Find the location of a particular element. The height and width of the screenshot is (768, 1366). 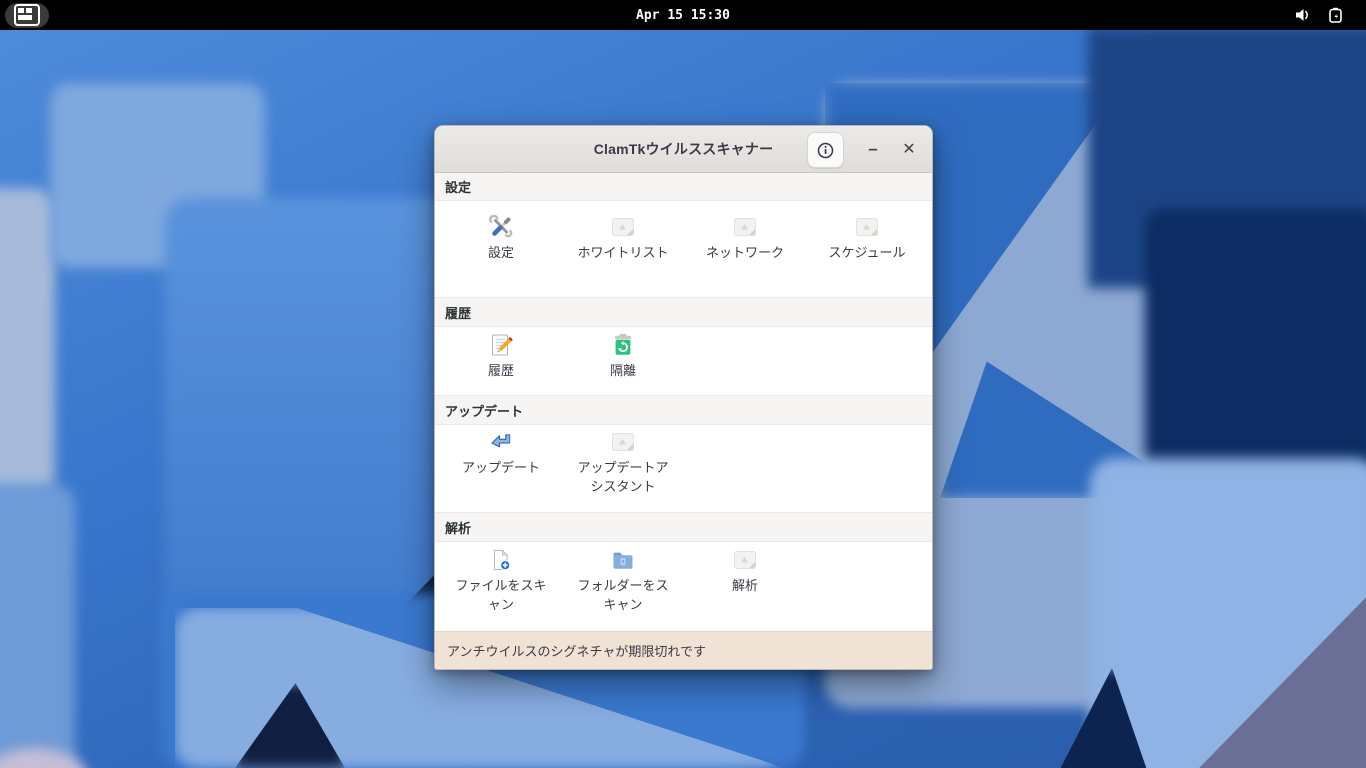

info-button is located at coordinates (825, 150).